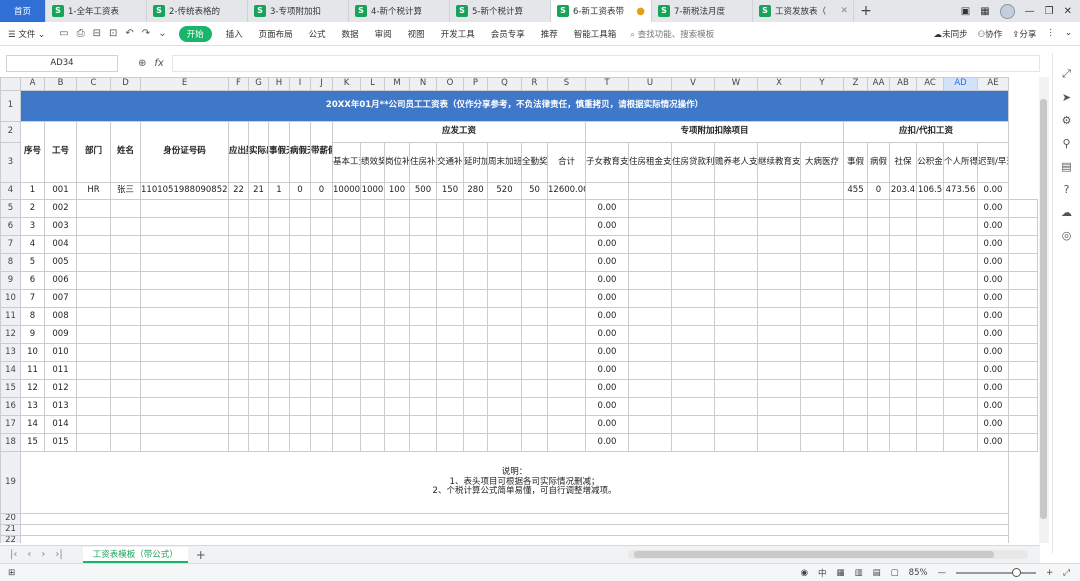  What do you see at coordinates (514, 539) in the screenshot?
I see `empty-row` at bounding box center [514, 539].